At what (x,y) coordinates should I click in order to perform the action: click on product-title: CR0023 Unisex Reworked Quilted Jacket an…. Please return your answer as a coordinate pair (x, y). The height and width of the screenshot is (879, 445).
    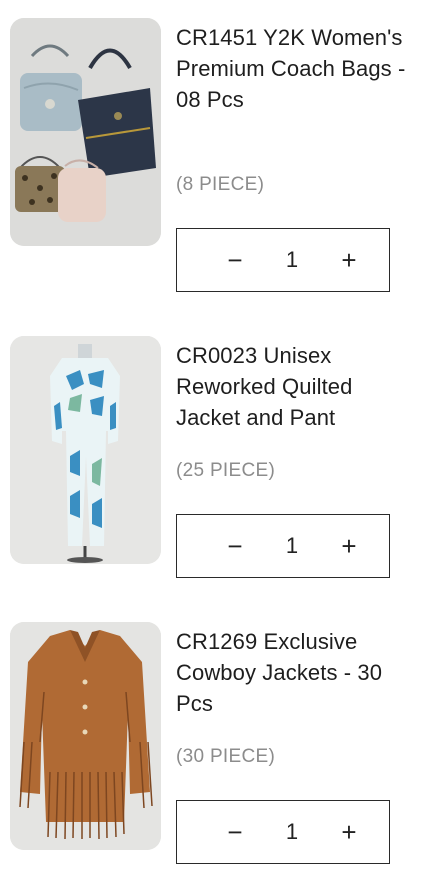
    Looking at the image, I should click on (296, 386).